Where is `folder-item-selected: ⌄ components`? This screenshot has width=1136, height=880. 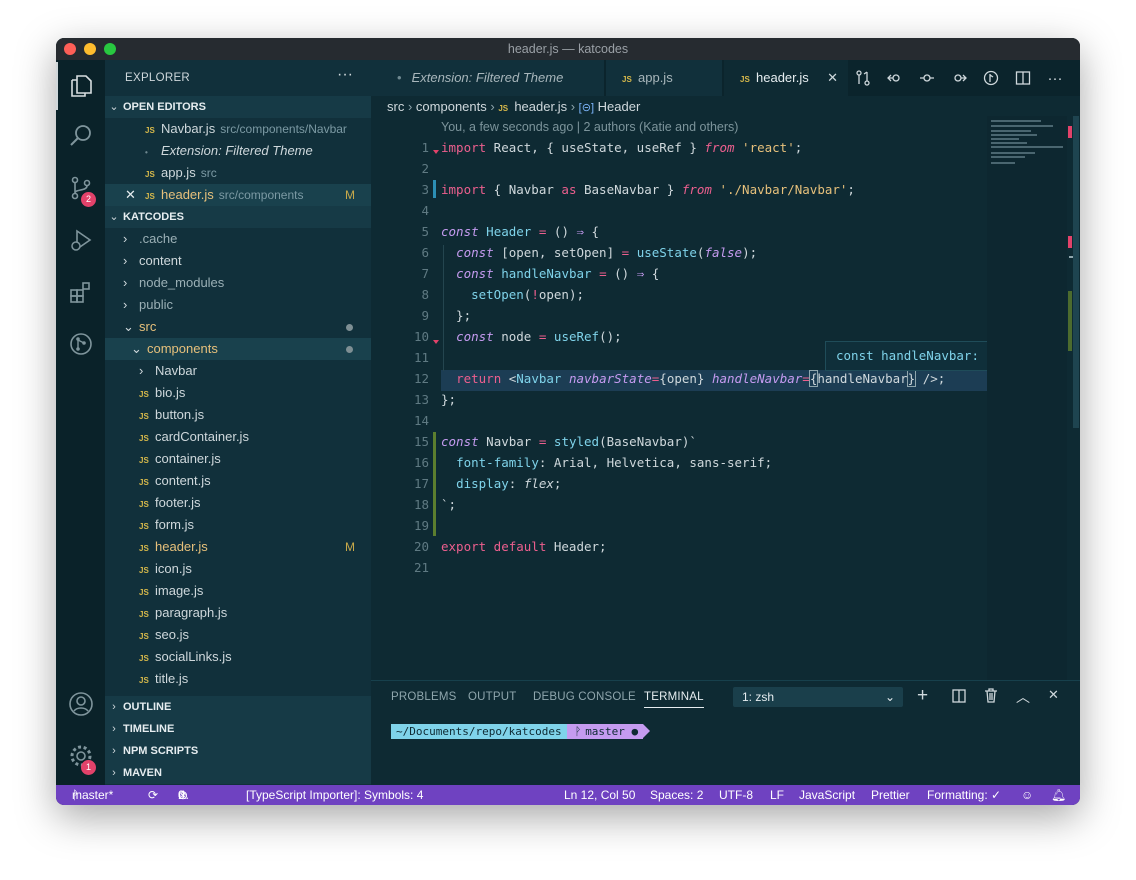
folder-item-selected: ⌄ components is located at coordinates (238, 349).